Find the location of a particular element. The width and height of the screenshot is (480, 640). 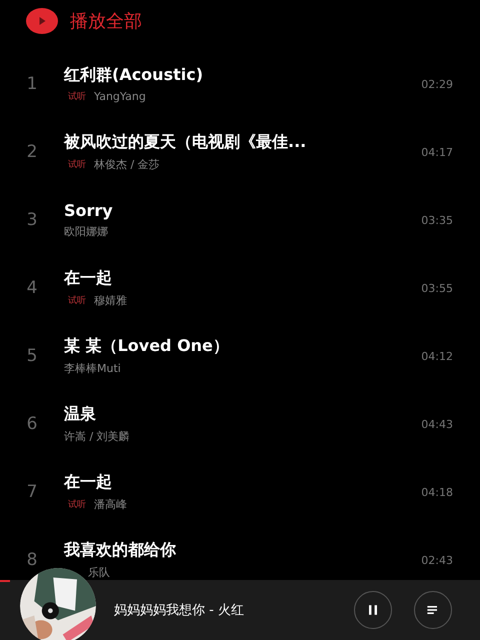

track-number: 6 is located at coordinates (32, 424).